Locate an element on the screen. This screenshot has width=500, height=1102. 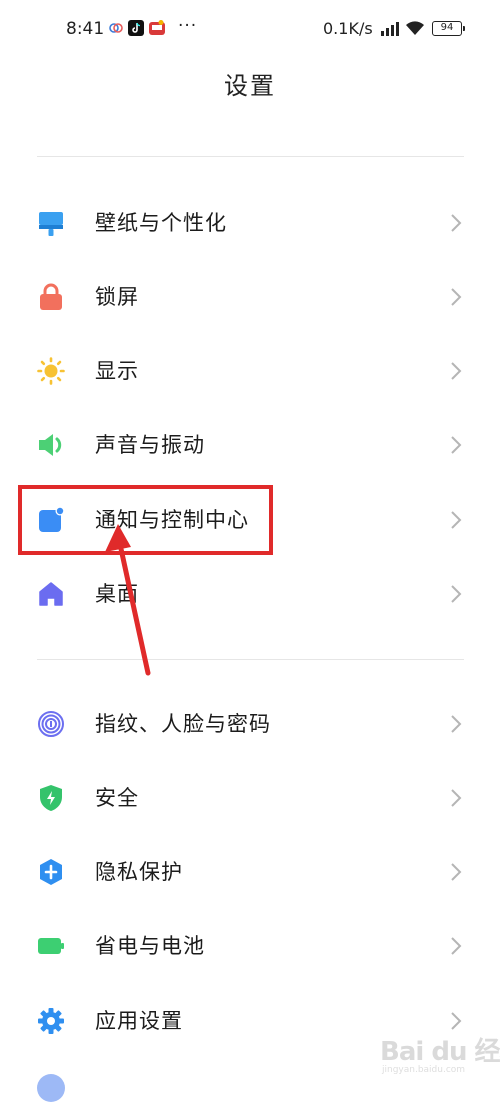
settings-item-home-screen: 桌面 is located at coordinates (250, 593).